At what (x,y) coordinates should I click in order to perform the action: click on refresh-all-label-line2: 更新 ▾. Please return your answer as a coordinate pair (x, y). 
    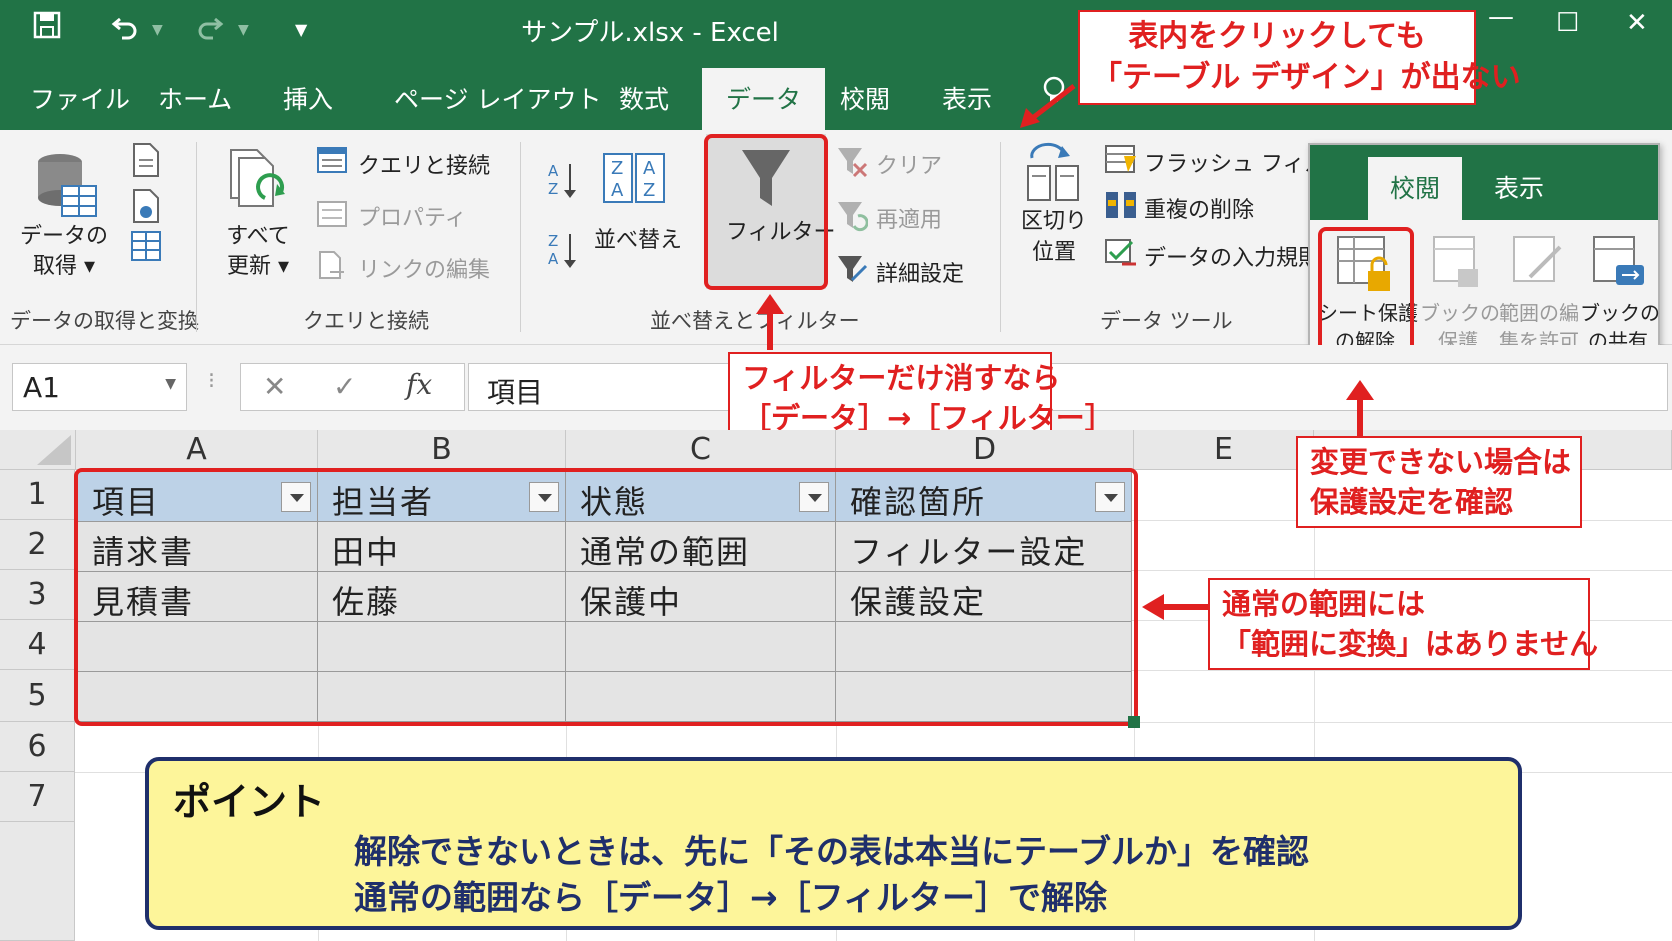
    Looking at the image, I should click on (258, 266).